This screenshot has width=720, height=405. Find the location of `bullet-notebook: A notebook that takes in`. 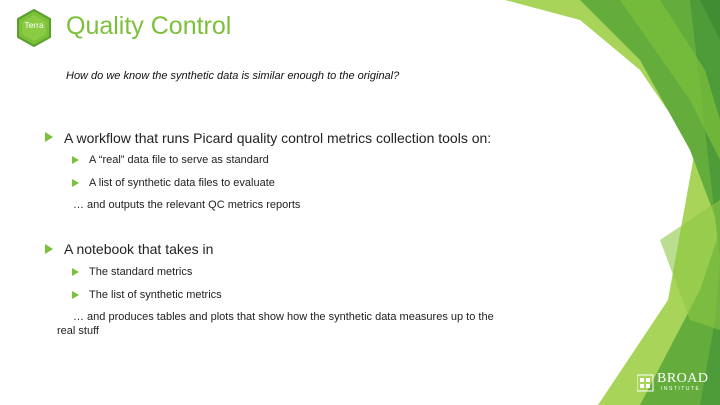

bullet-notebook: A notebook that takes in is located at coordinates (139, 249).